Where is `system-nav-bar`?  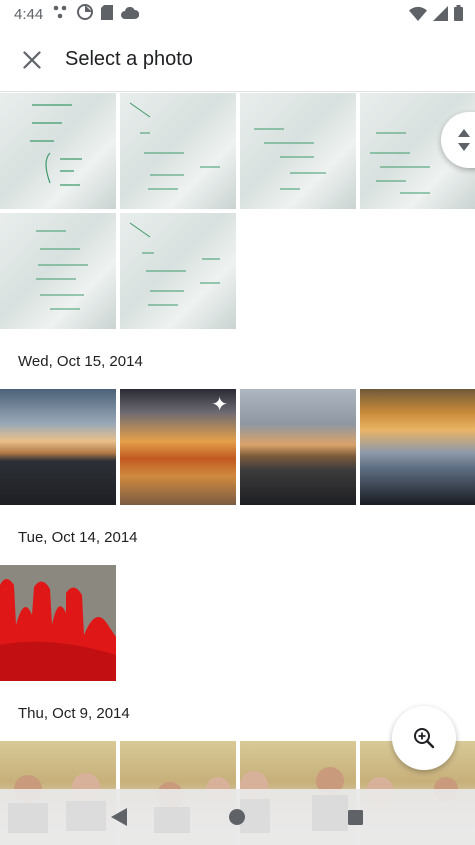
system-nav-bar is located at coordinates (237, 817).